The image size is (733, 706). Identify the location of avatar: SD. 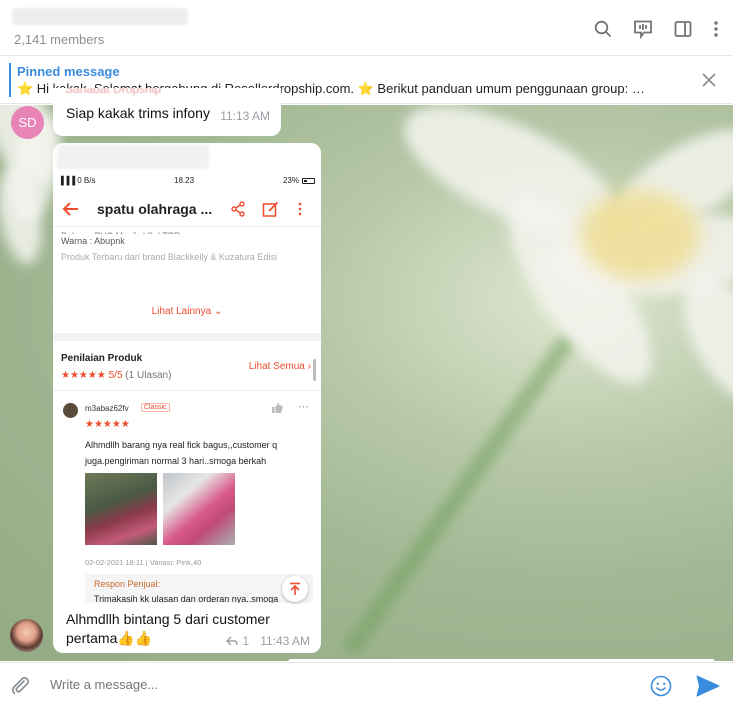
(27, 122).